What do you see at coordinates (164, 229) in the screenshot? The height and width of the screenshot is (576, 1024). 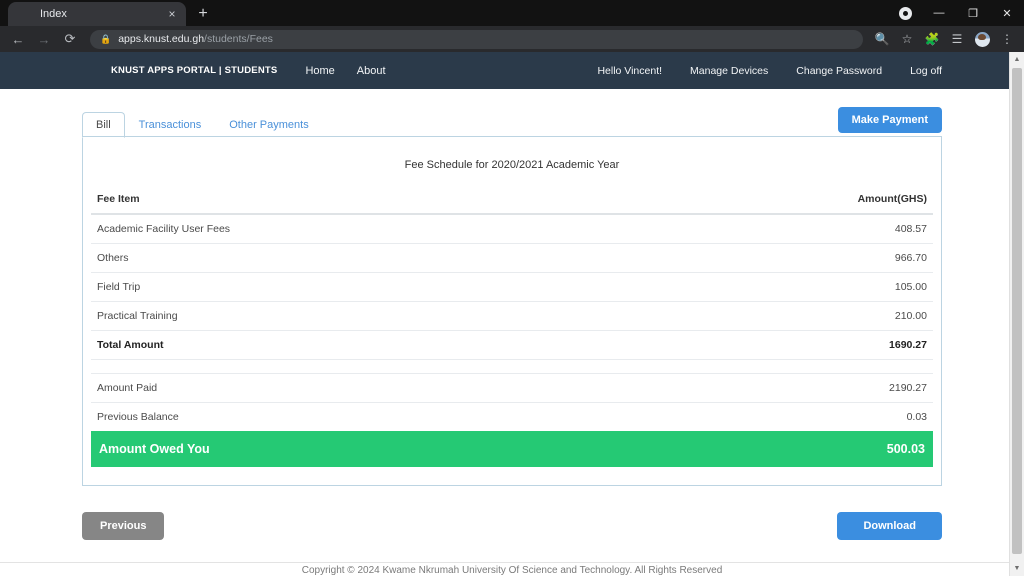 I see `fee-item-label: Academic Facility User Fees` at bounding box center [164, 229].